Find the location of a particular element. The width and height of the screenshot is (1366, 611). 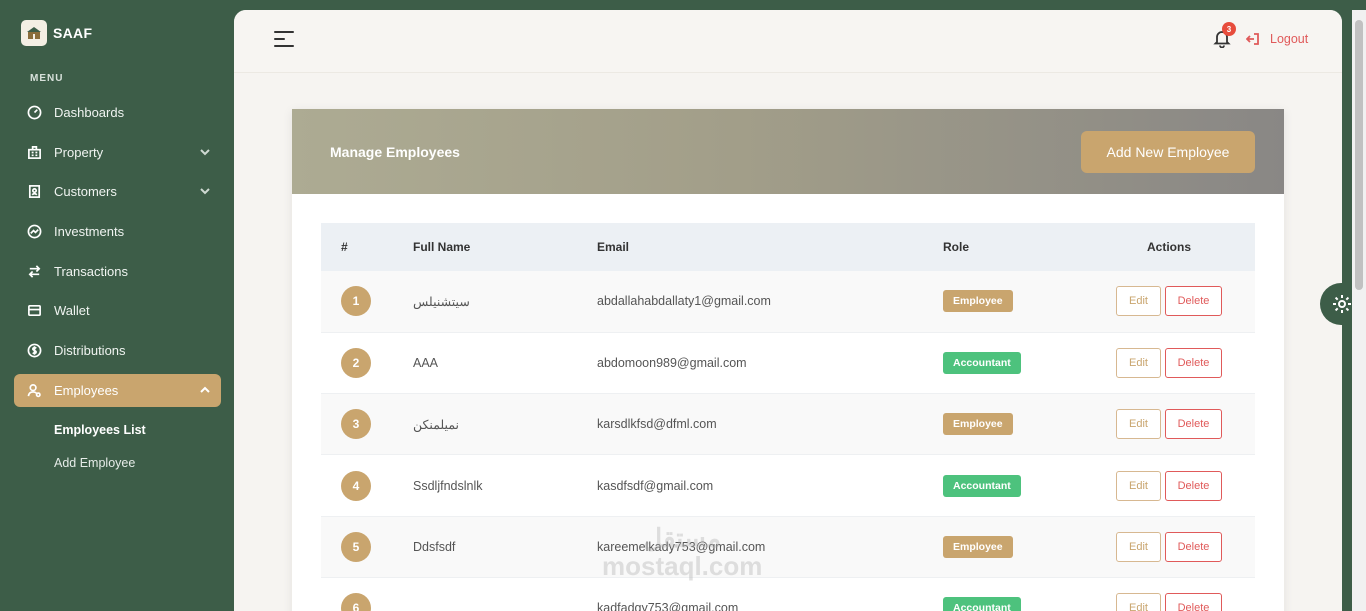

brand-logo-icon is located at coordinates (34, 33).